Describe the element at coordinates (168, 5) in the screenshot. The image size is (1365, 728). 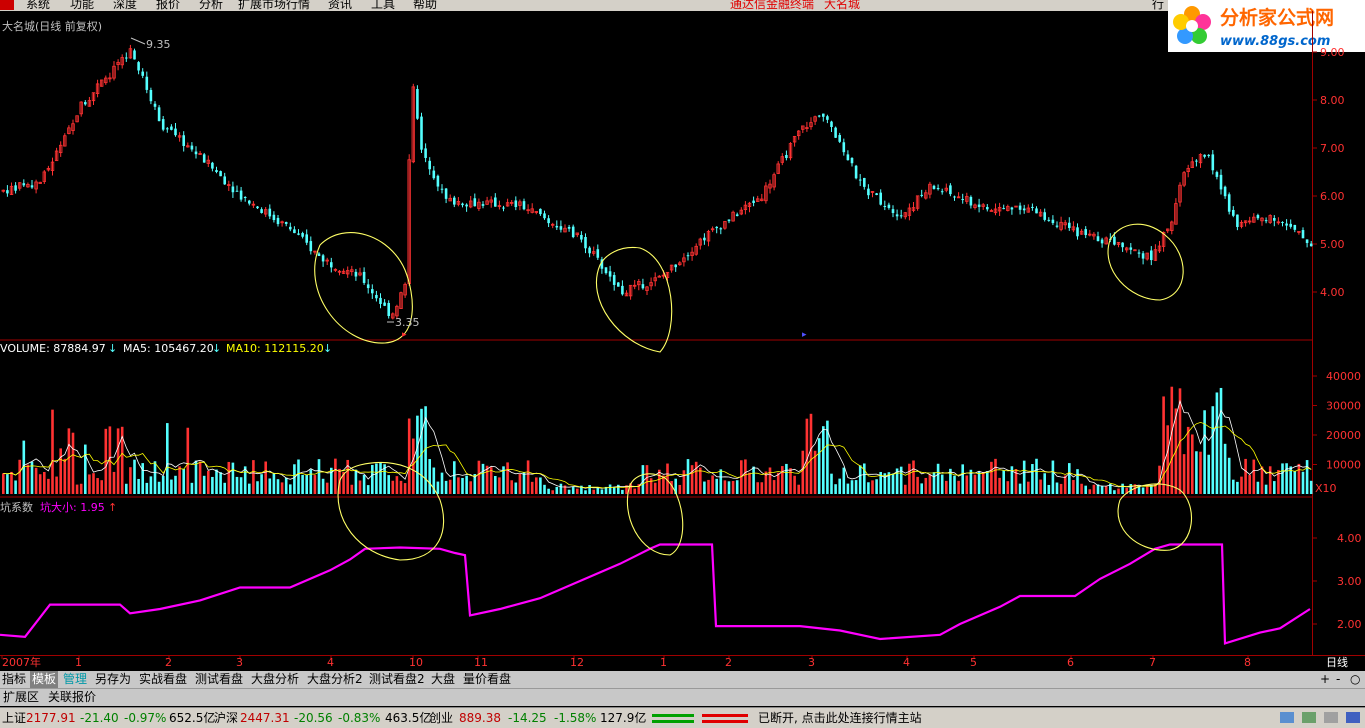
I see `menu-quote: 报价` at that location.